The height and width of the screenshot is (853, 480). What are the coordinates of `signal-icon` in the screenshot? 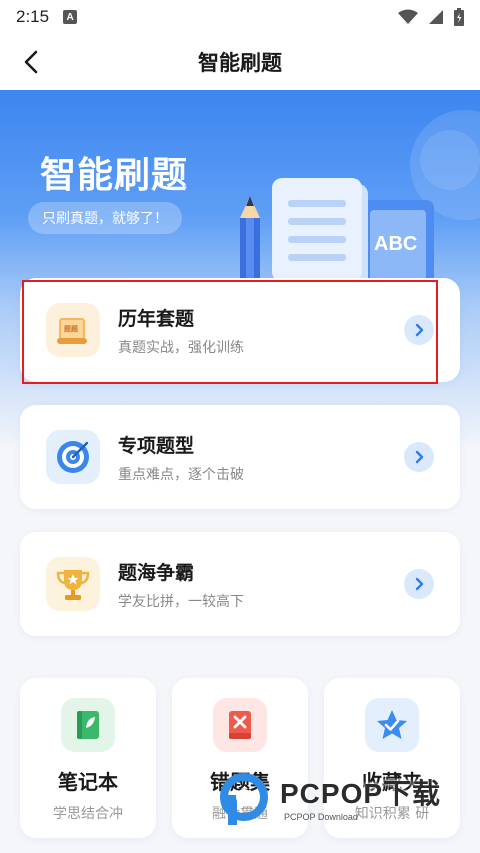 It's located at (436, 17).